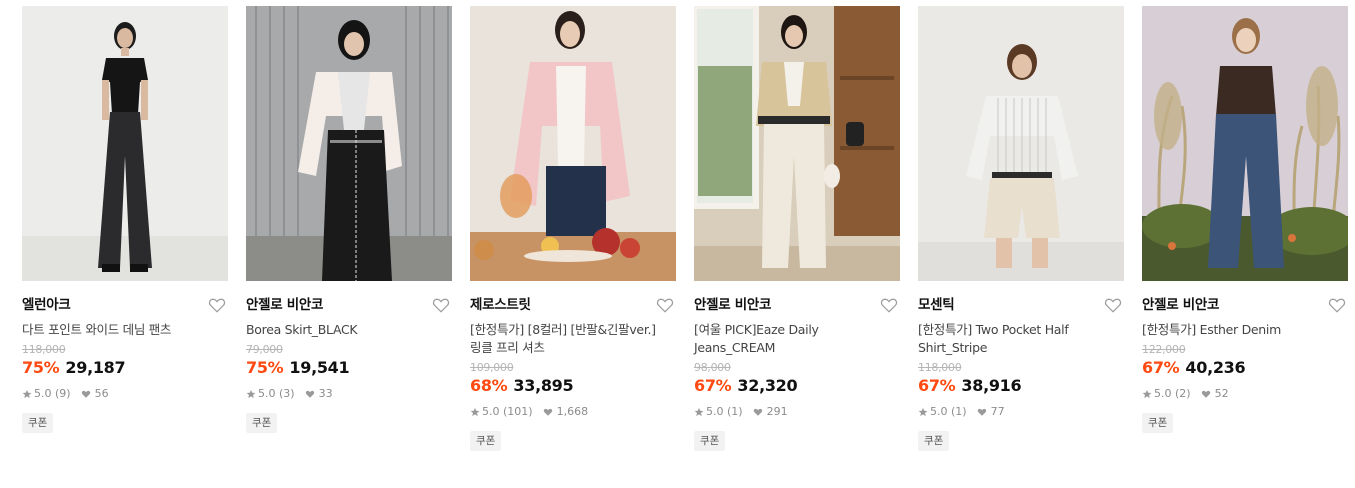  What do you see at coordinates (125, 394) in the screenshot?
I see `product-stats: 5.0 (9) 56` at bounding box center [125, 394].